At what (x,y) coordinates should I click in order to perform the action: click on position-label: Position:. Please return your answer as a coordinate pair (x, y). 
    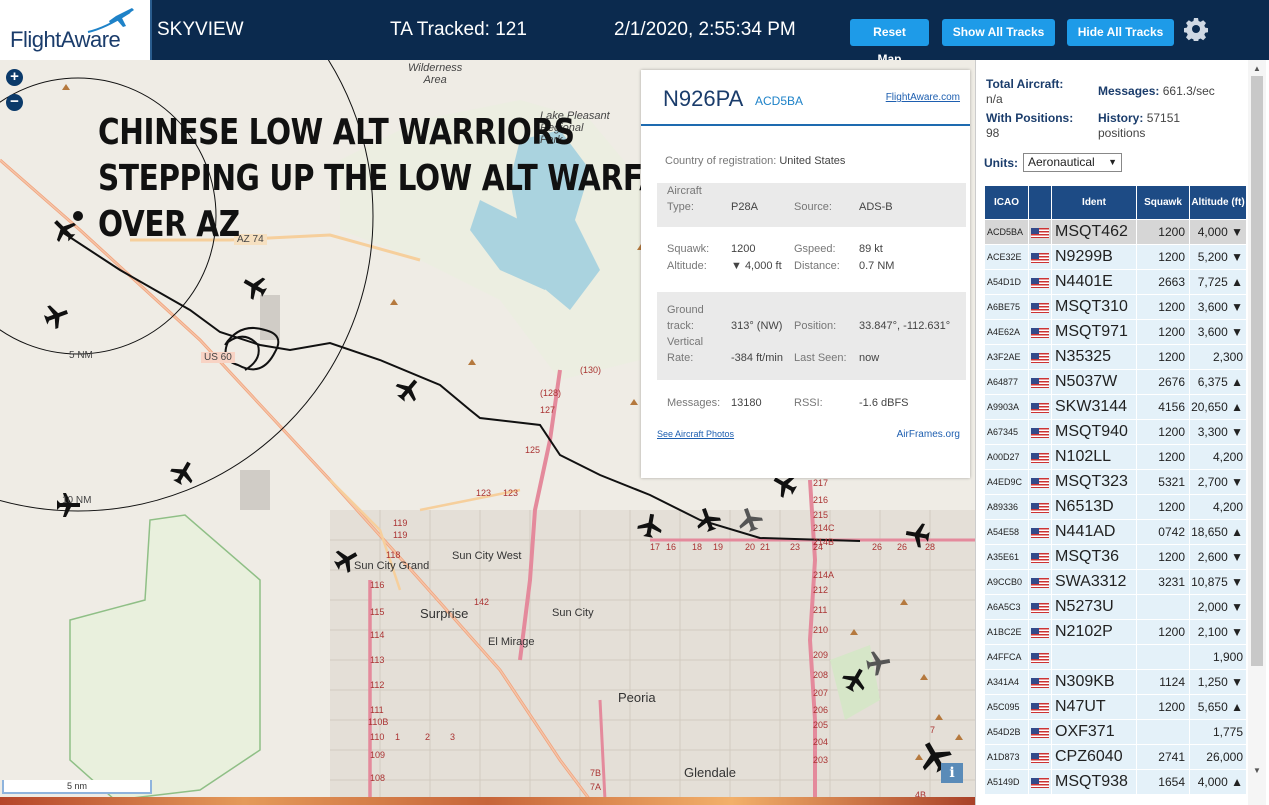
    Looking at the image, I should click on (815, 326).